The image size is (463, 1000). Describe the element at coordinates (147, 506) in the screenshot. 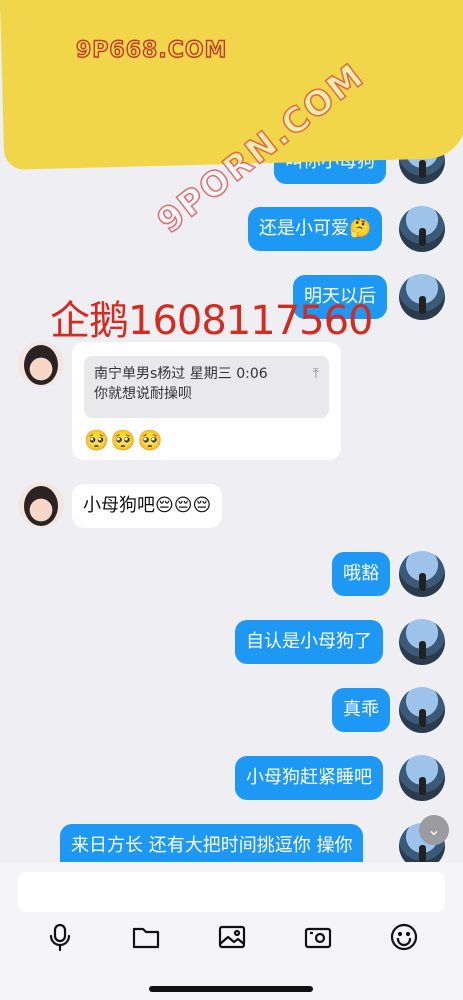

I see `incoming-message: 小母狗吧😔😔😔` at that location.